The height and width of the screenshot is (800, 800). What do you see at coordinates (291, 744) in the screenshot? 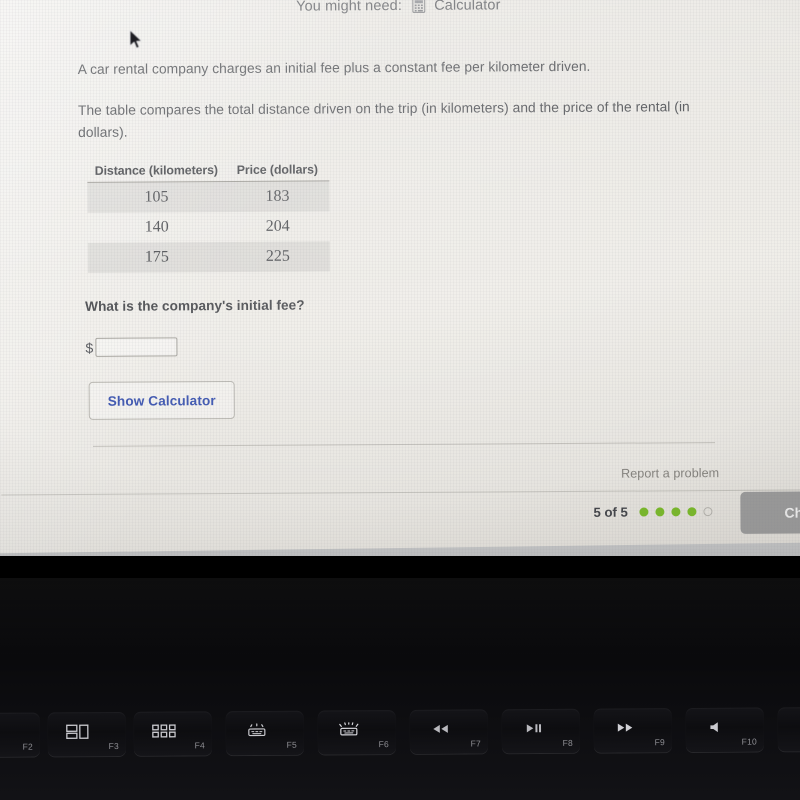
I see `key-f5-label: F5` at bounding box center [291, 744].